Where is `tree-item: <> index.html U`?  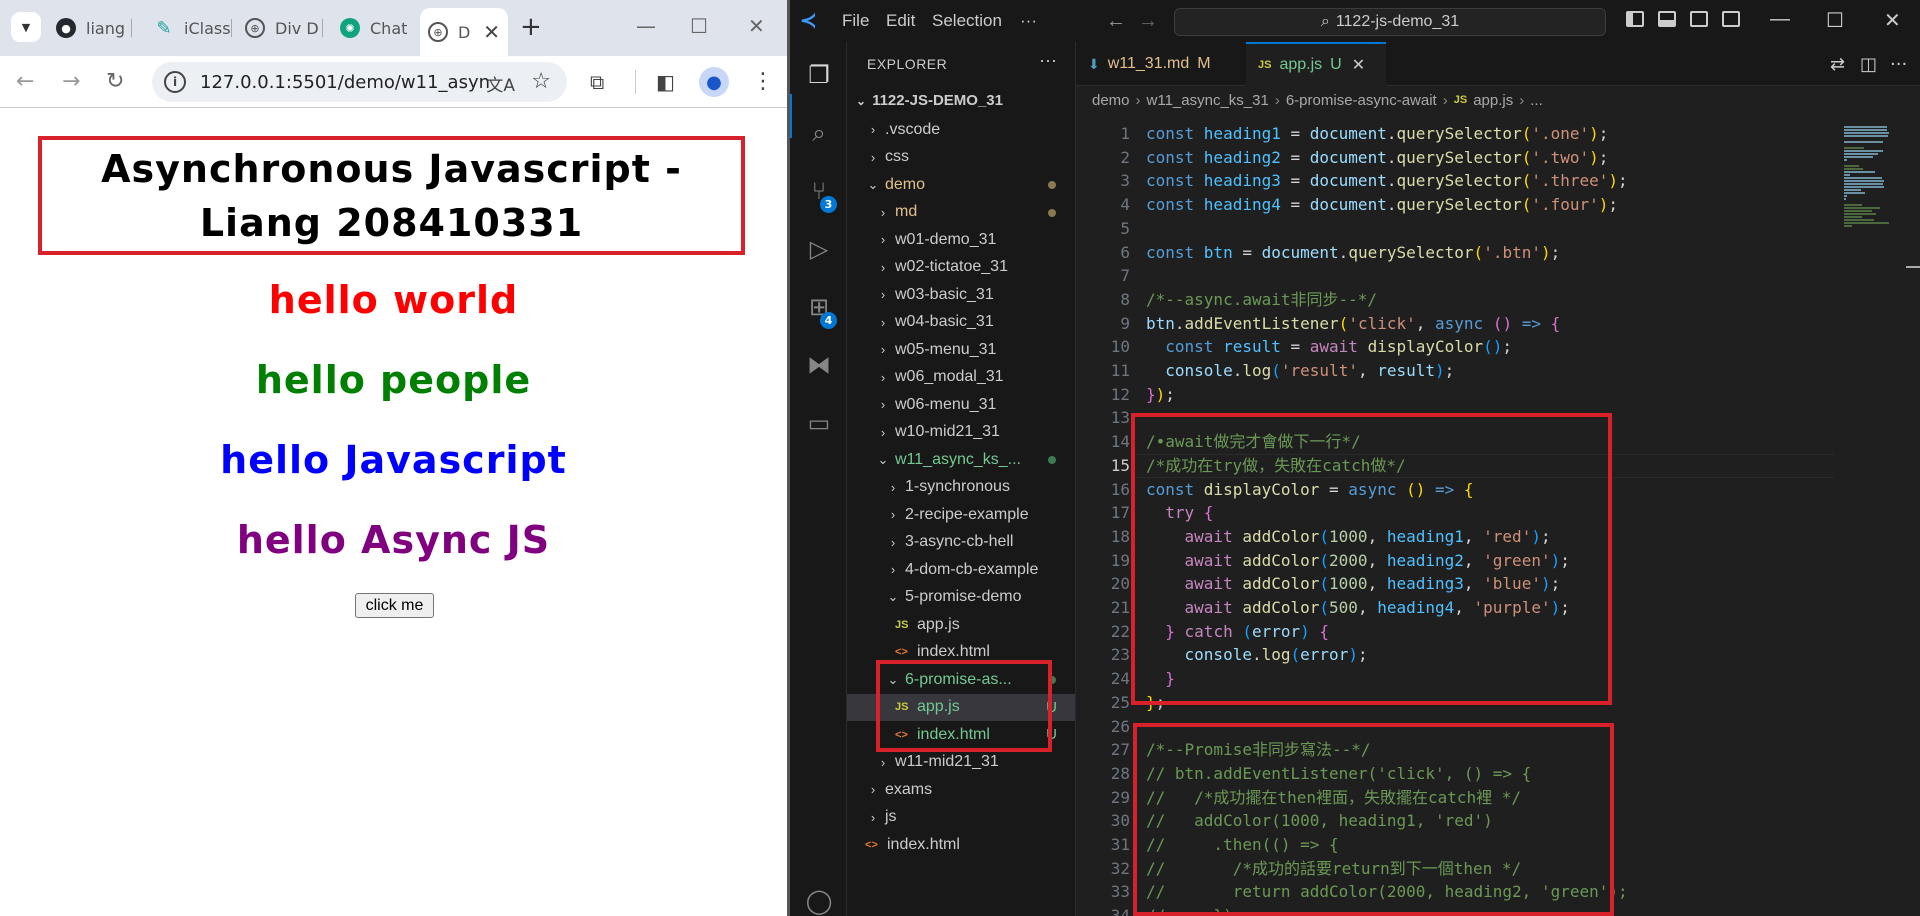
tree-item: <> index.html U is located at coordinates (961, 734).